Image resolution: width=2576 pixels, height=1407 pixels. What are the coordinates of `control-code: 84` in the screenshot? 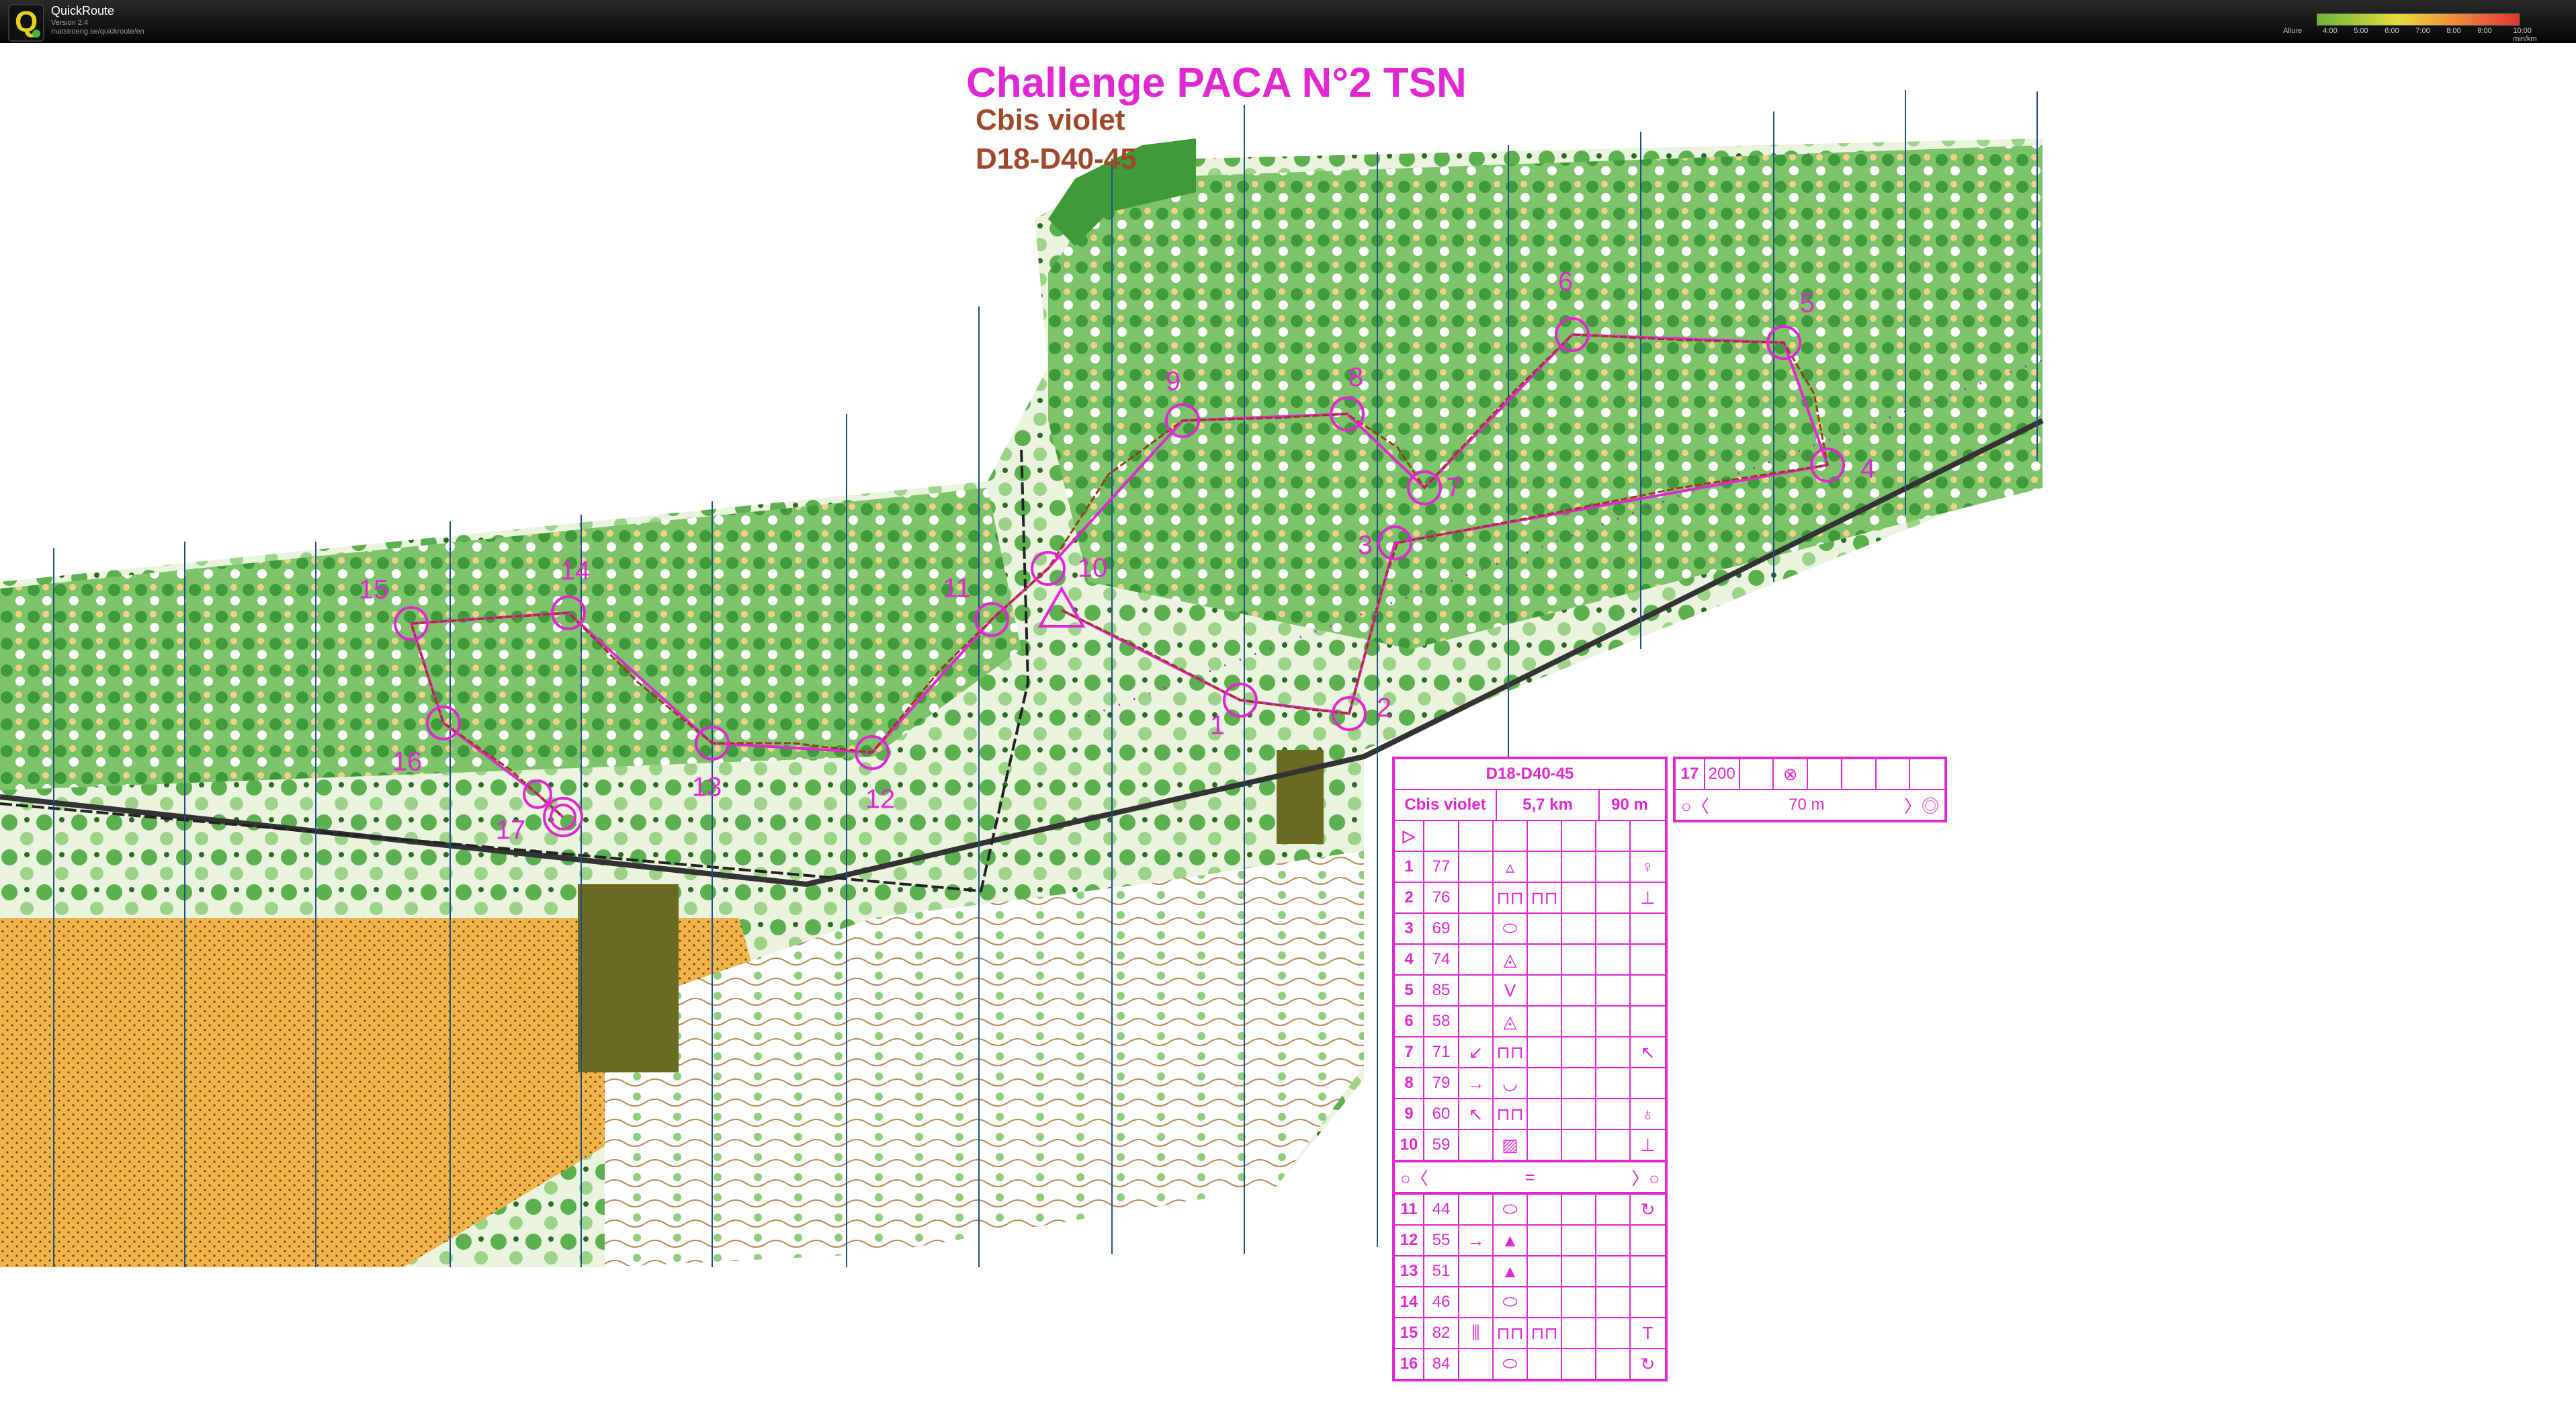 It's located at (1441, 1364).